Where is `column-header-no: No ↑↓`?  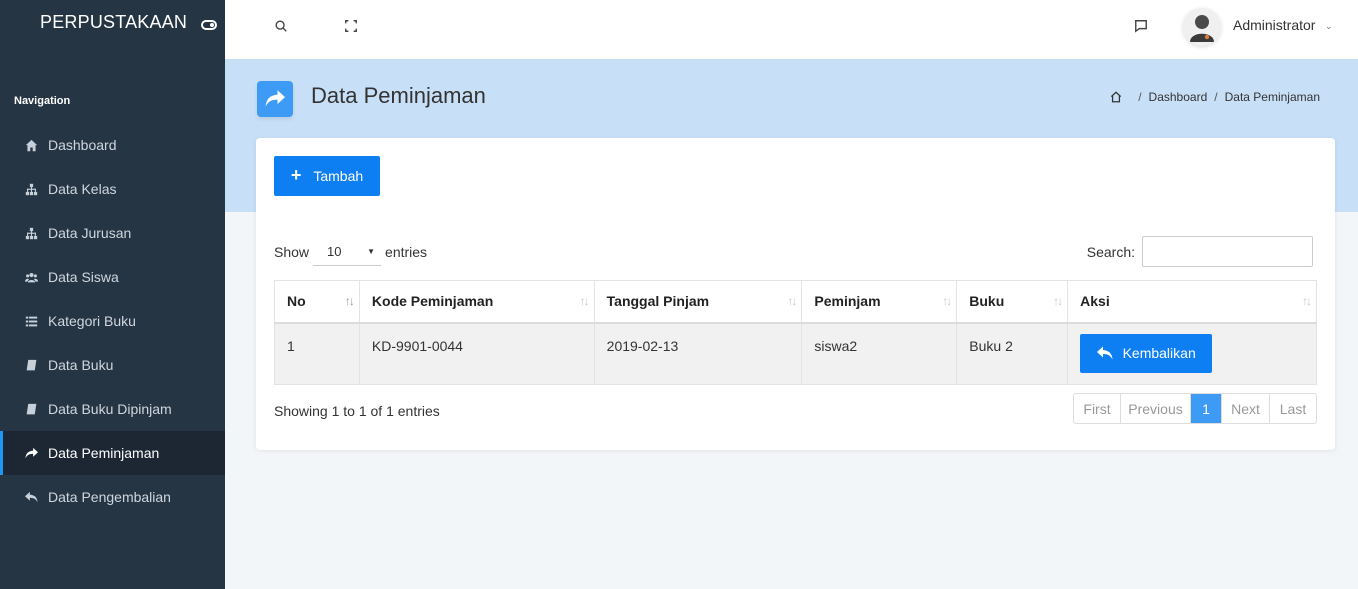
column-header-no: No ↑↓ is located at coordinates (317, 302).